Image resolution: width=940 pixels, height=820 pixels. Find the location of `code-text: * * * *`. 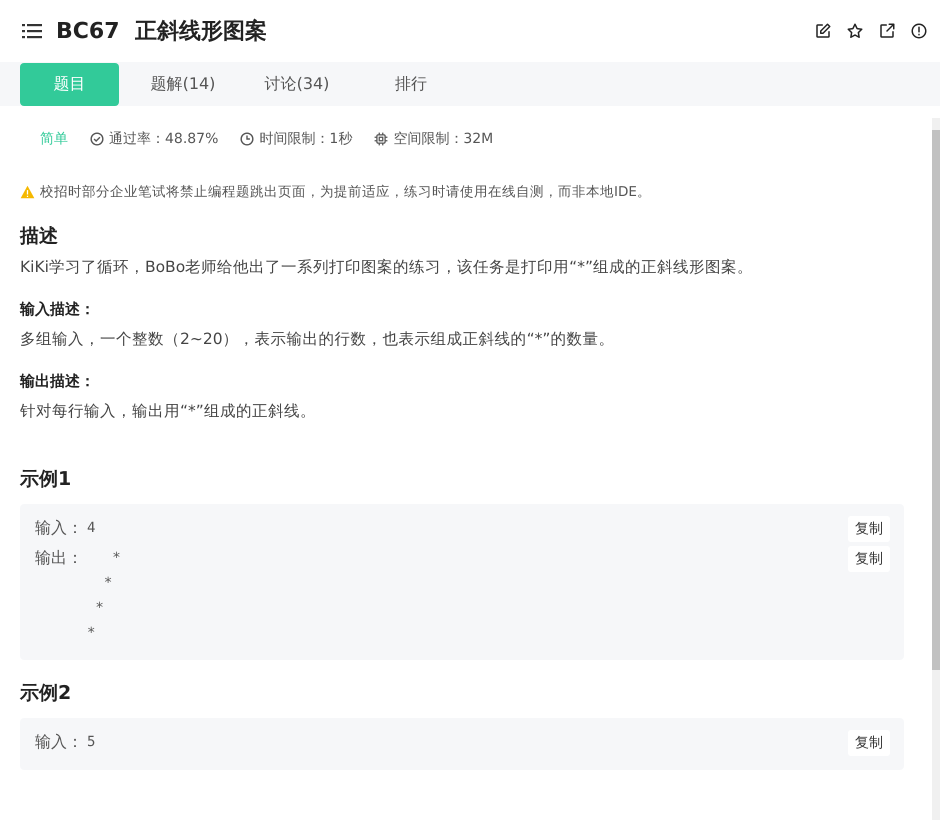

code-text: * * * * is located at coordinates (104, 596).